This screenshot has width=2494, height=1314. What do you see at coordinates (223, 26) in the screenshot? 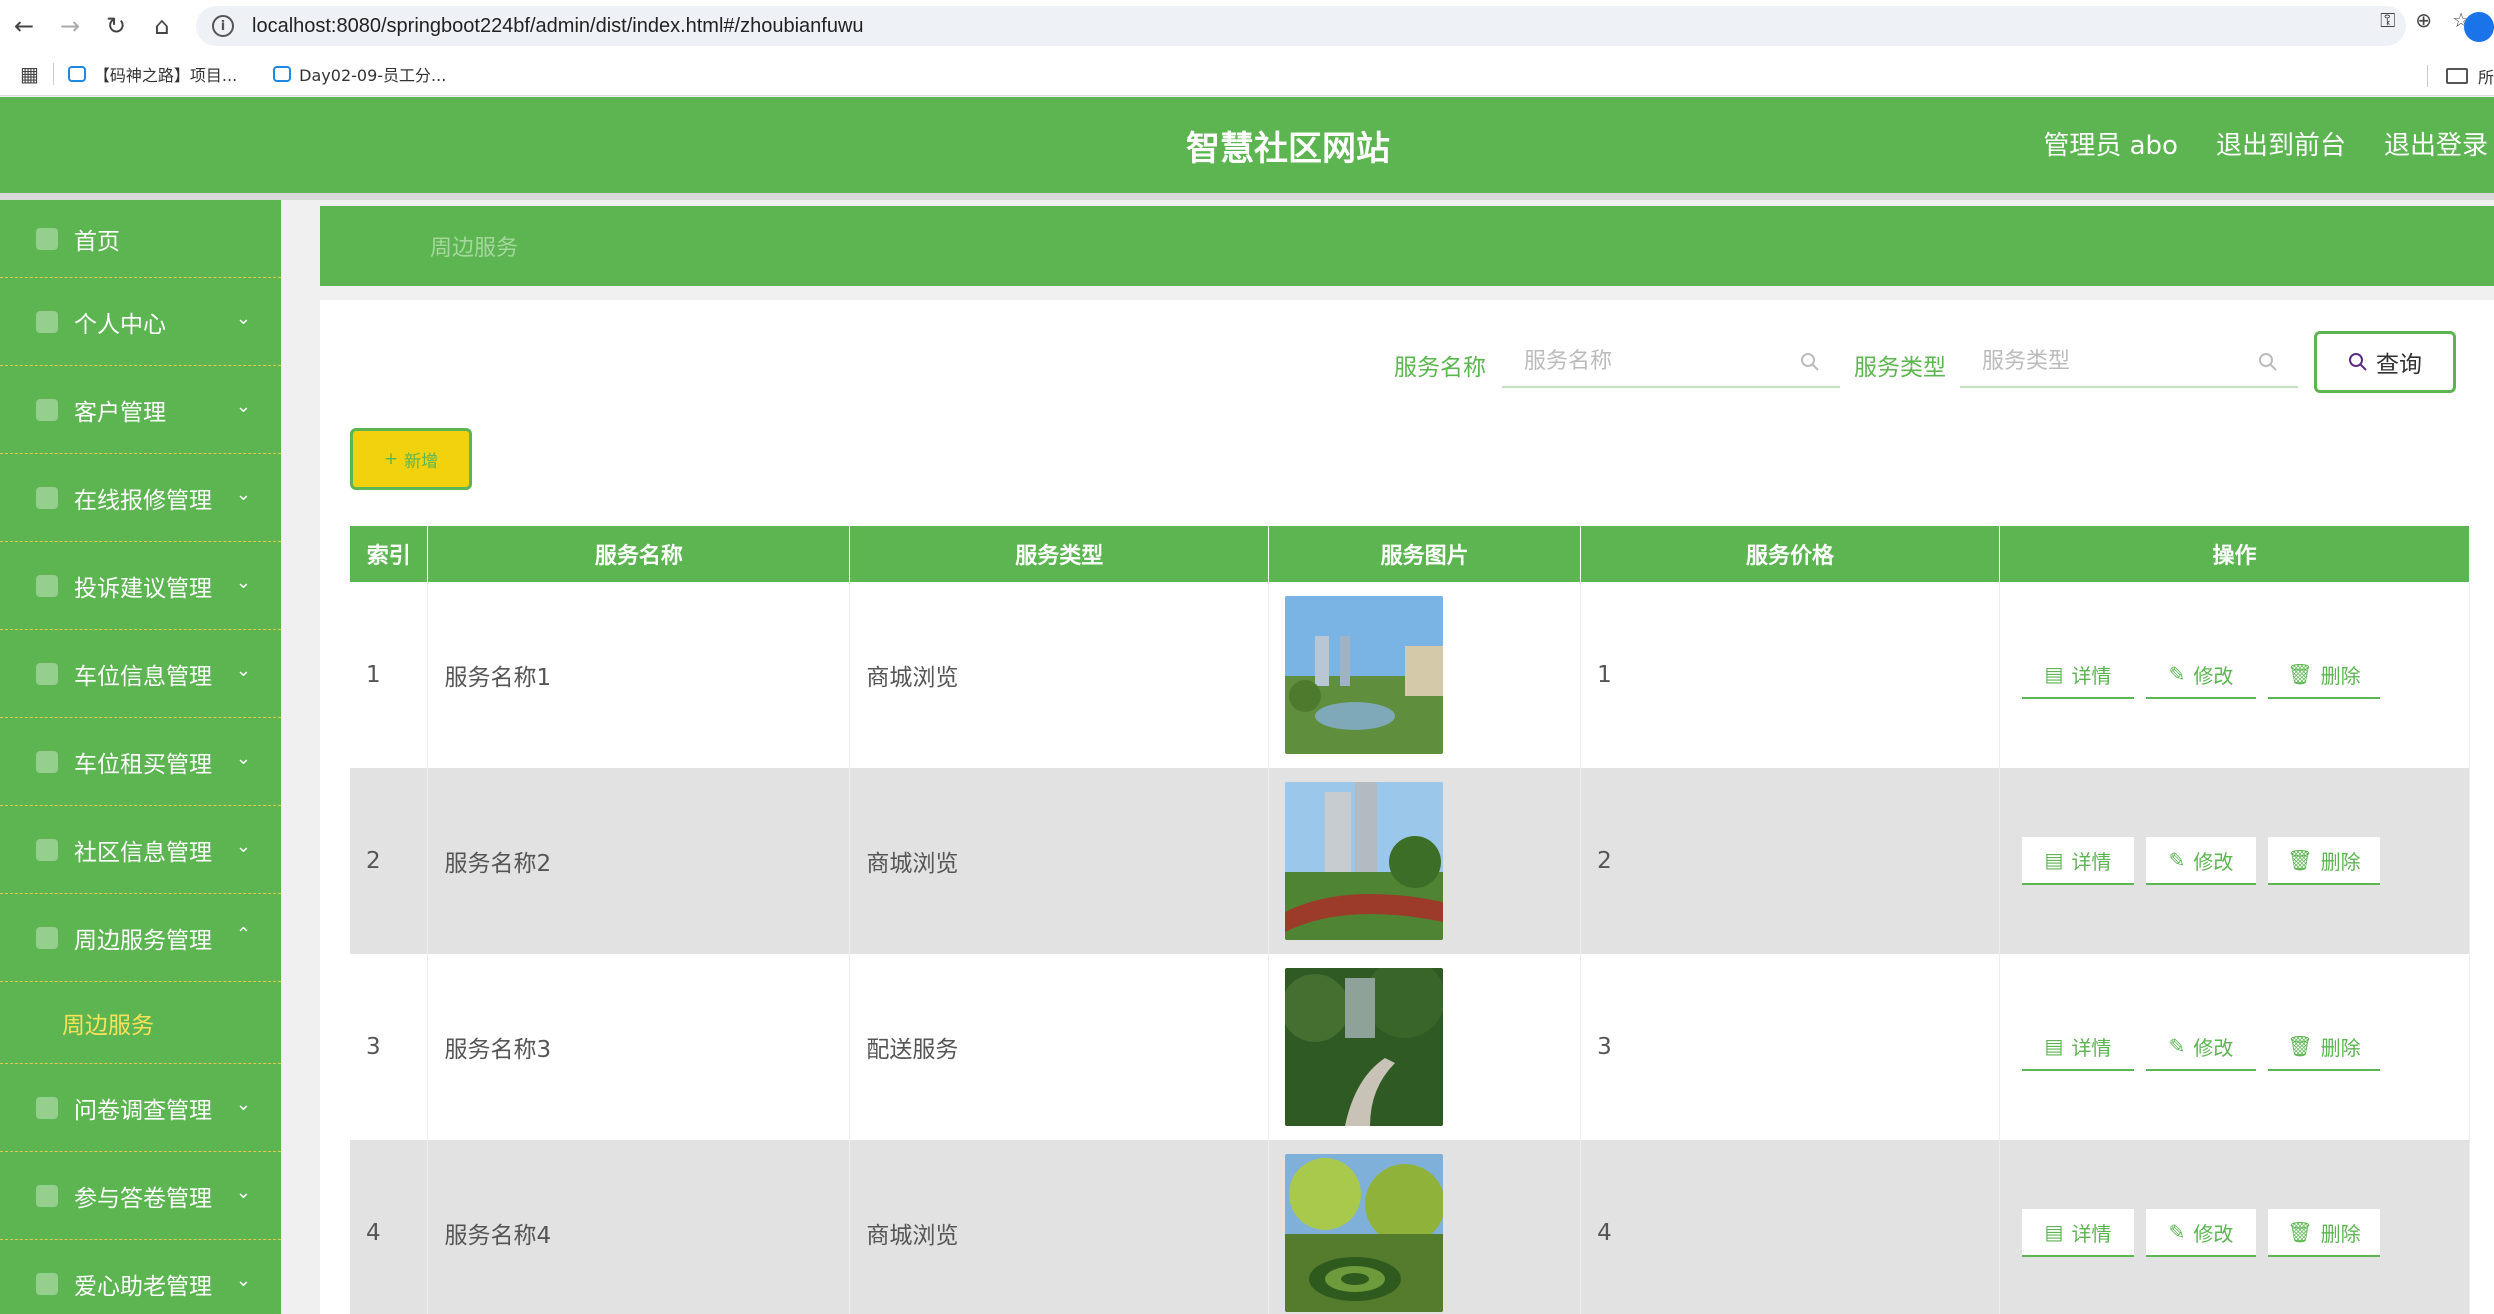
I see `site-info-icon: i` at bounding box center [223, 26].